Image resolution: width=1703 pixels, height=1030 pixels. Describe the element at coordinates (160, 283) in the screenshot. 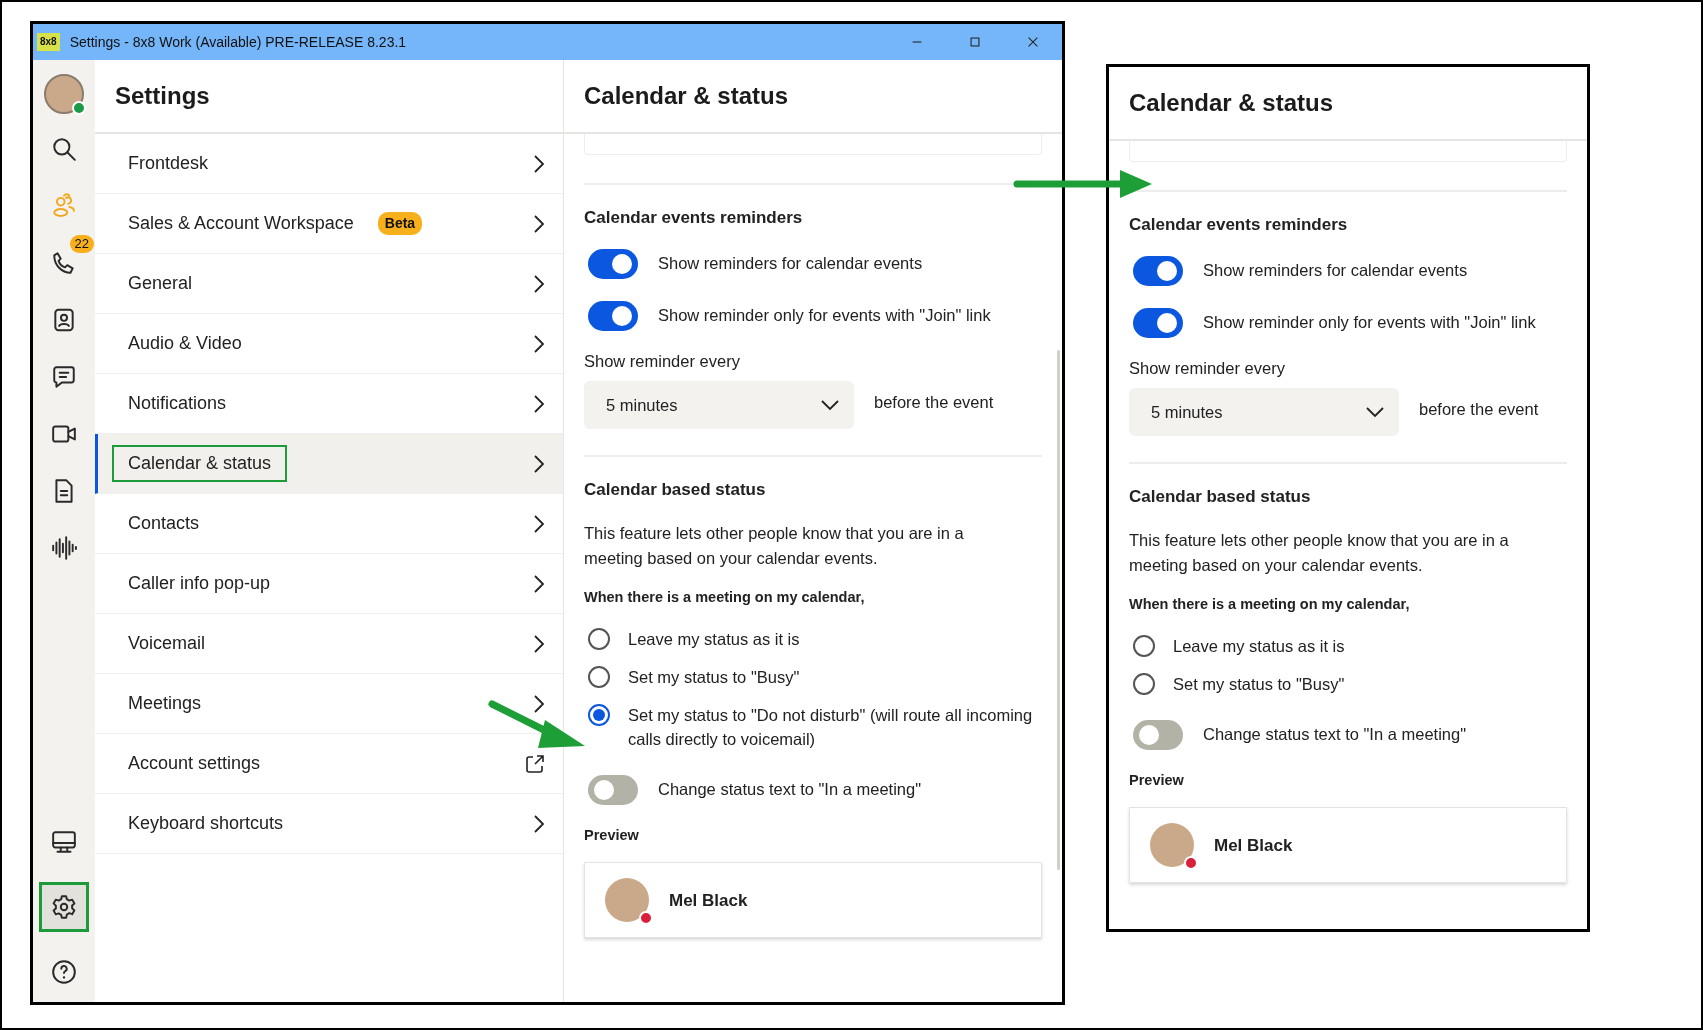

I see `menu-item-label: General` at that location.